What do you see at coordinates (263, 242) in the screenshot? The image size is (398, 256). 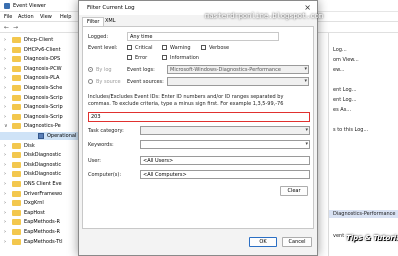 I see `ok-button: OK` at bounding box center [263, 242].